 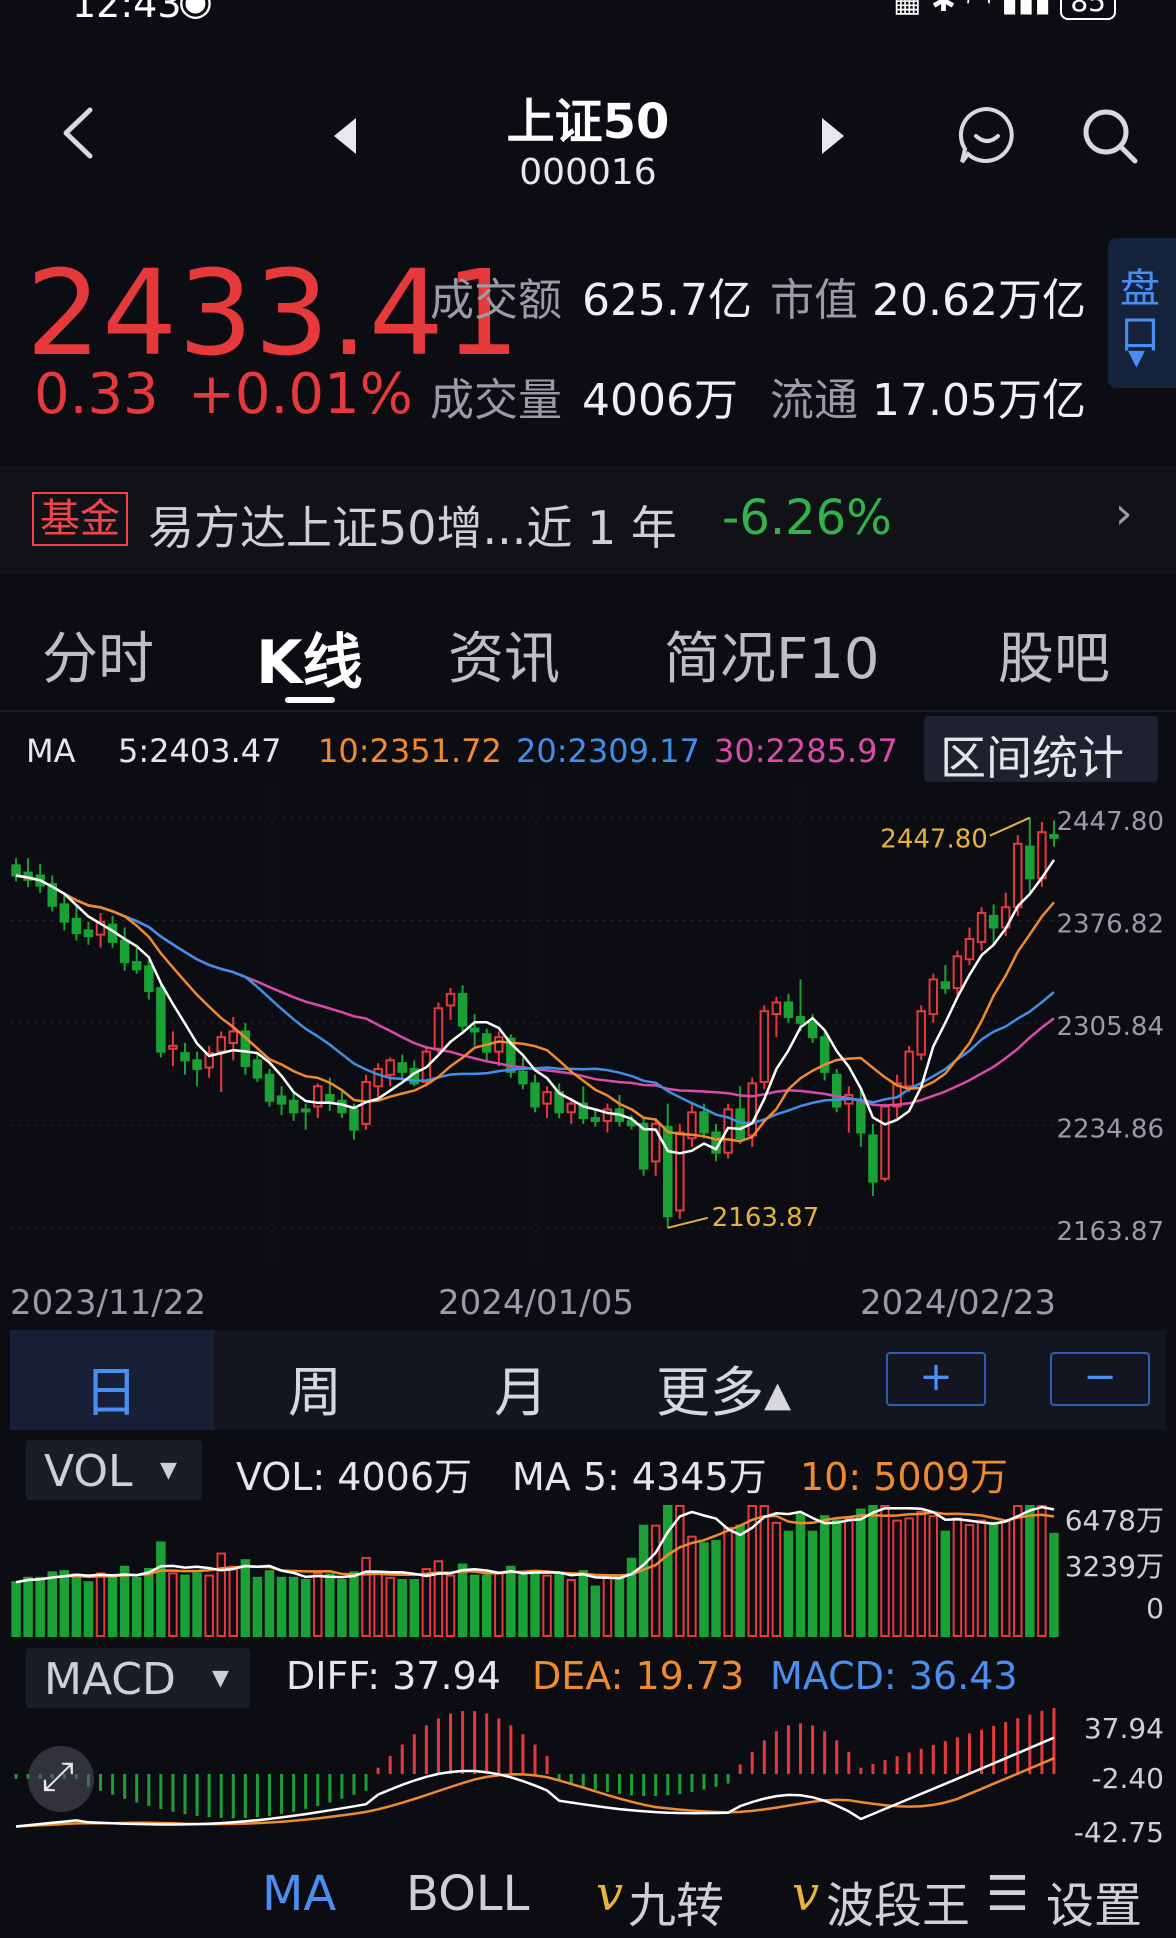 I want to click on expand-icon: ⤢, so click(x=58, y=1777).